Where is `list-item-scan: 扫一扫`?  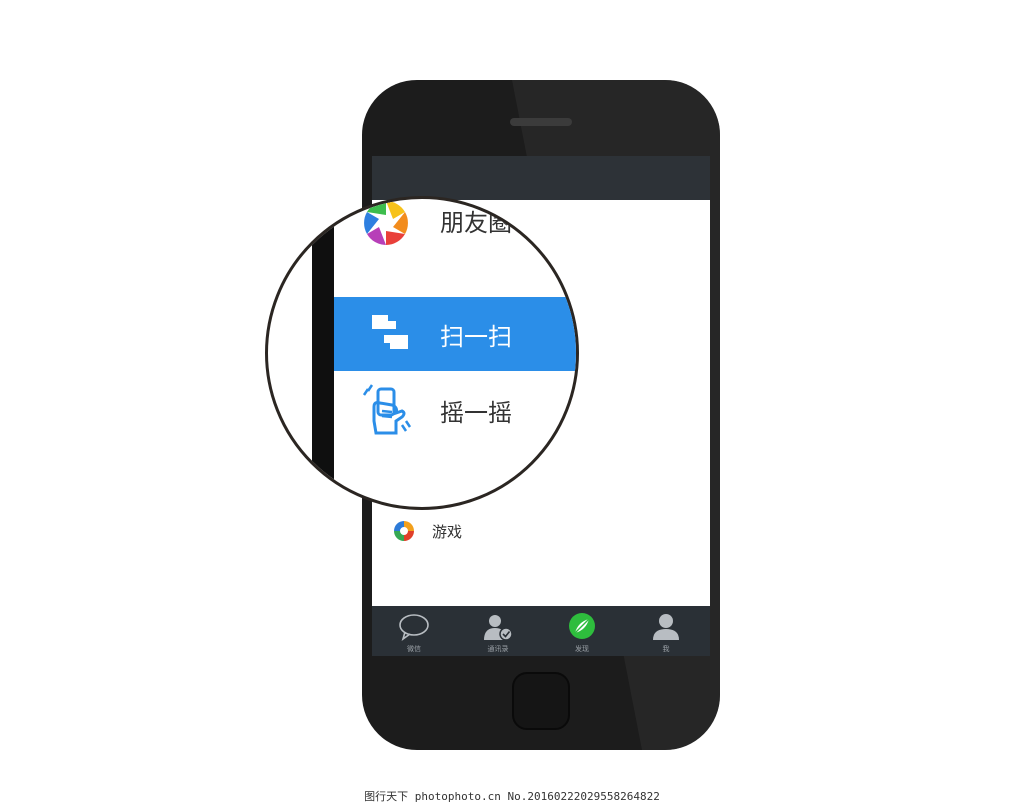
list-item-scan: 扫一扫 is located at coordinates (455, 334).